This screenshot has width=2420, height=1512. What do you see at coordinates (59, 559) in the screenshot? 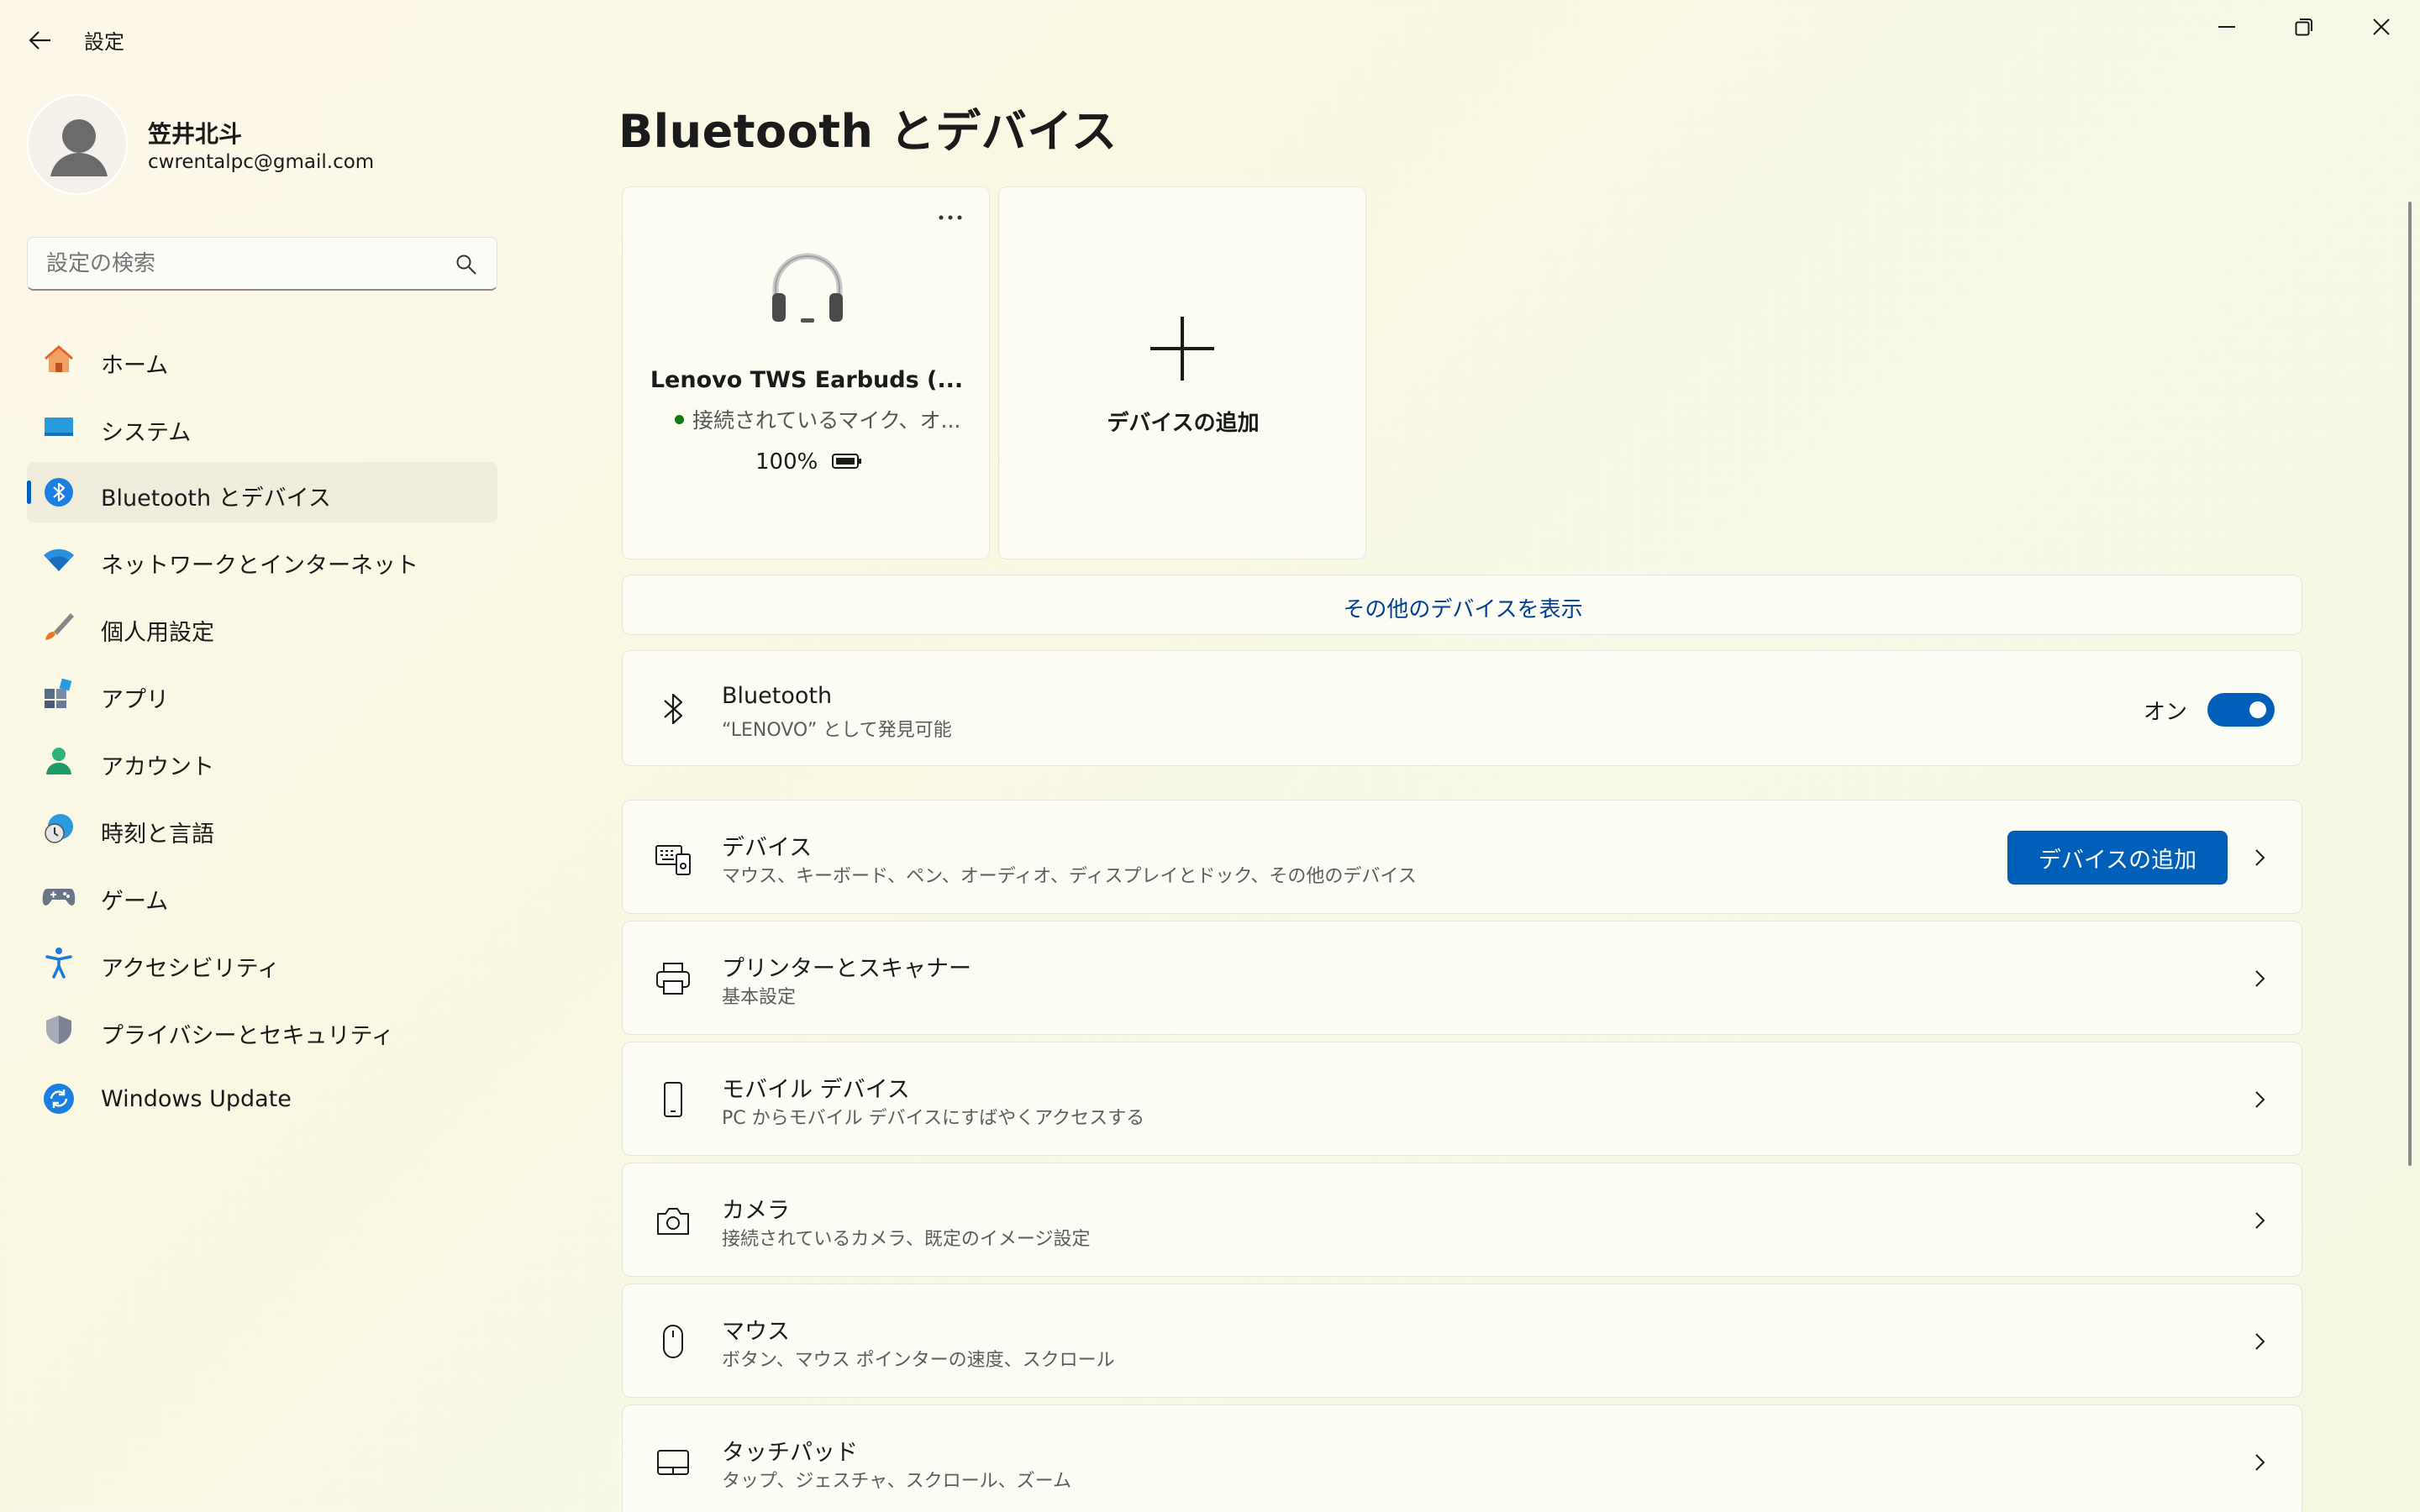
I see `wifi-icon` at bounding box center [59, 559].